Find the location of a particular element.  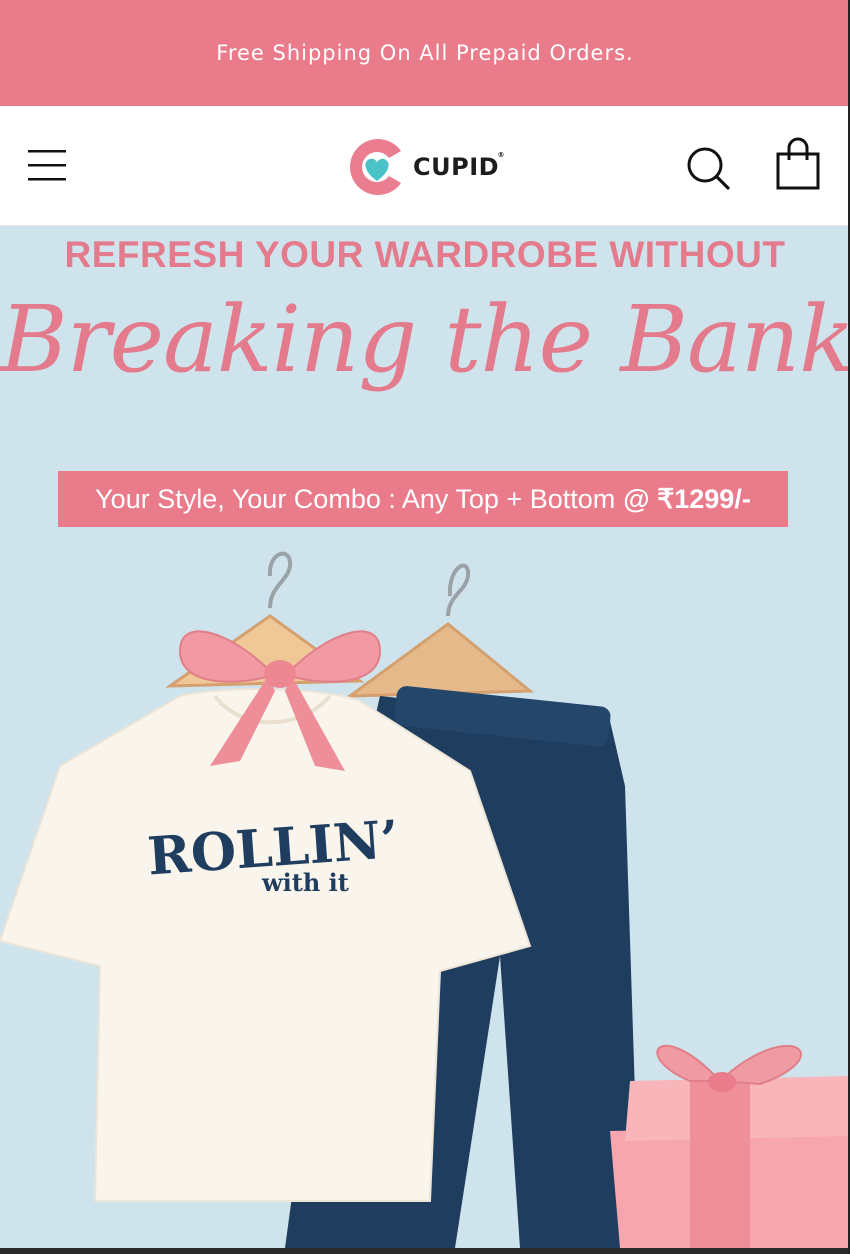

search-button is located at coordinates (708, 168).